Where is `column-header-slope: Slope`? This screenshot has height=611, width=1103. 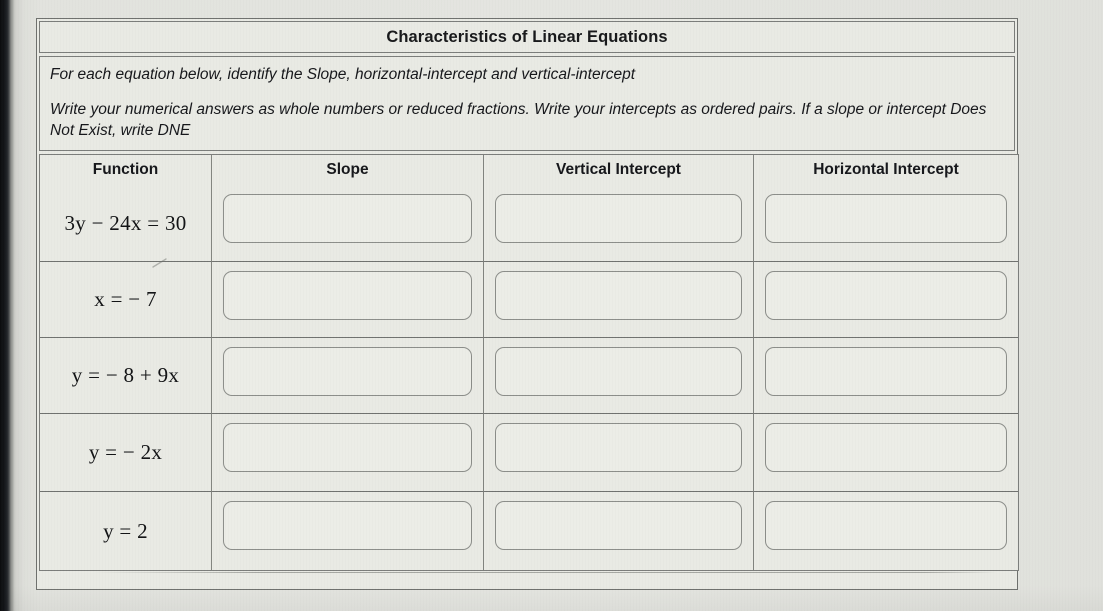
column-header-slope: Slope is located at coordinates (348, 170).